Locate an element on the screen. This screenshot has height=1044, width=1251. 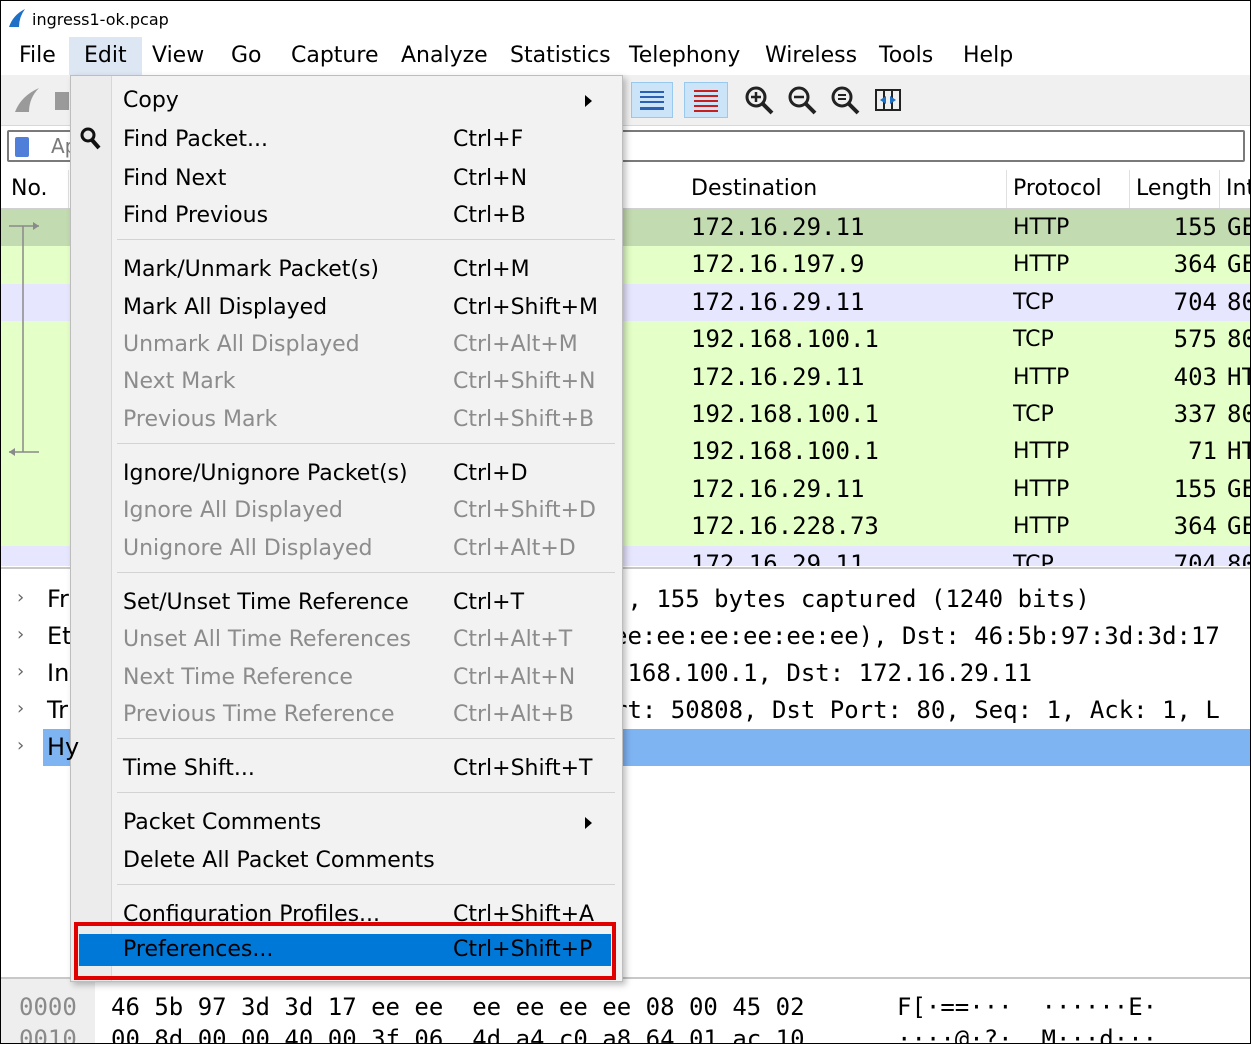
detail-text: ), 155 bytes captured (1240 bits) is located at coordinates (851, 599).